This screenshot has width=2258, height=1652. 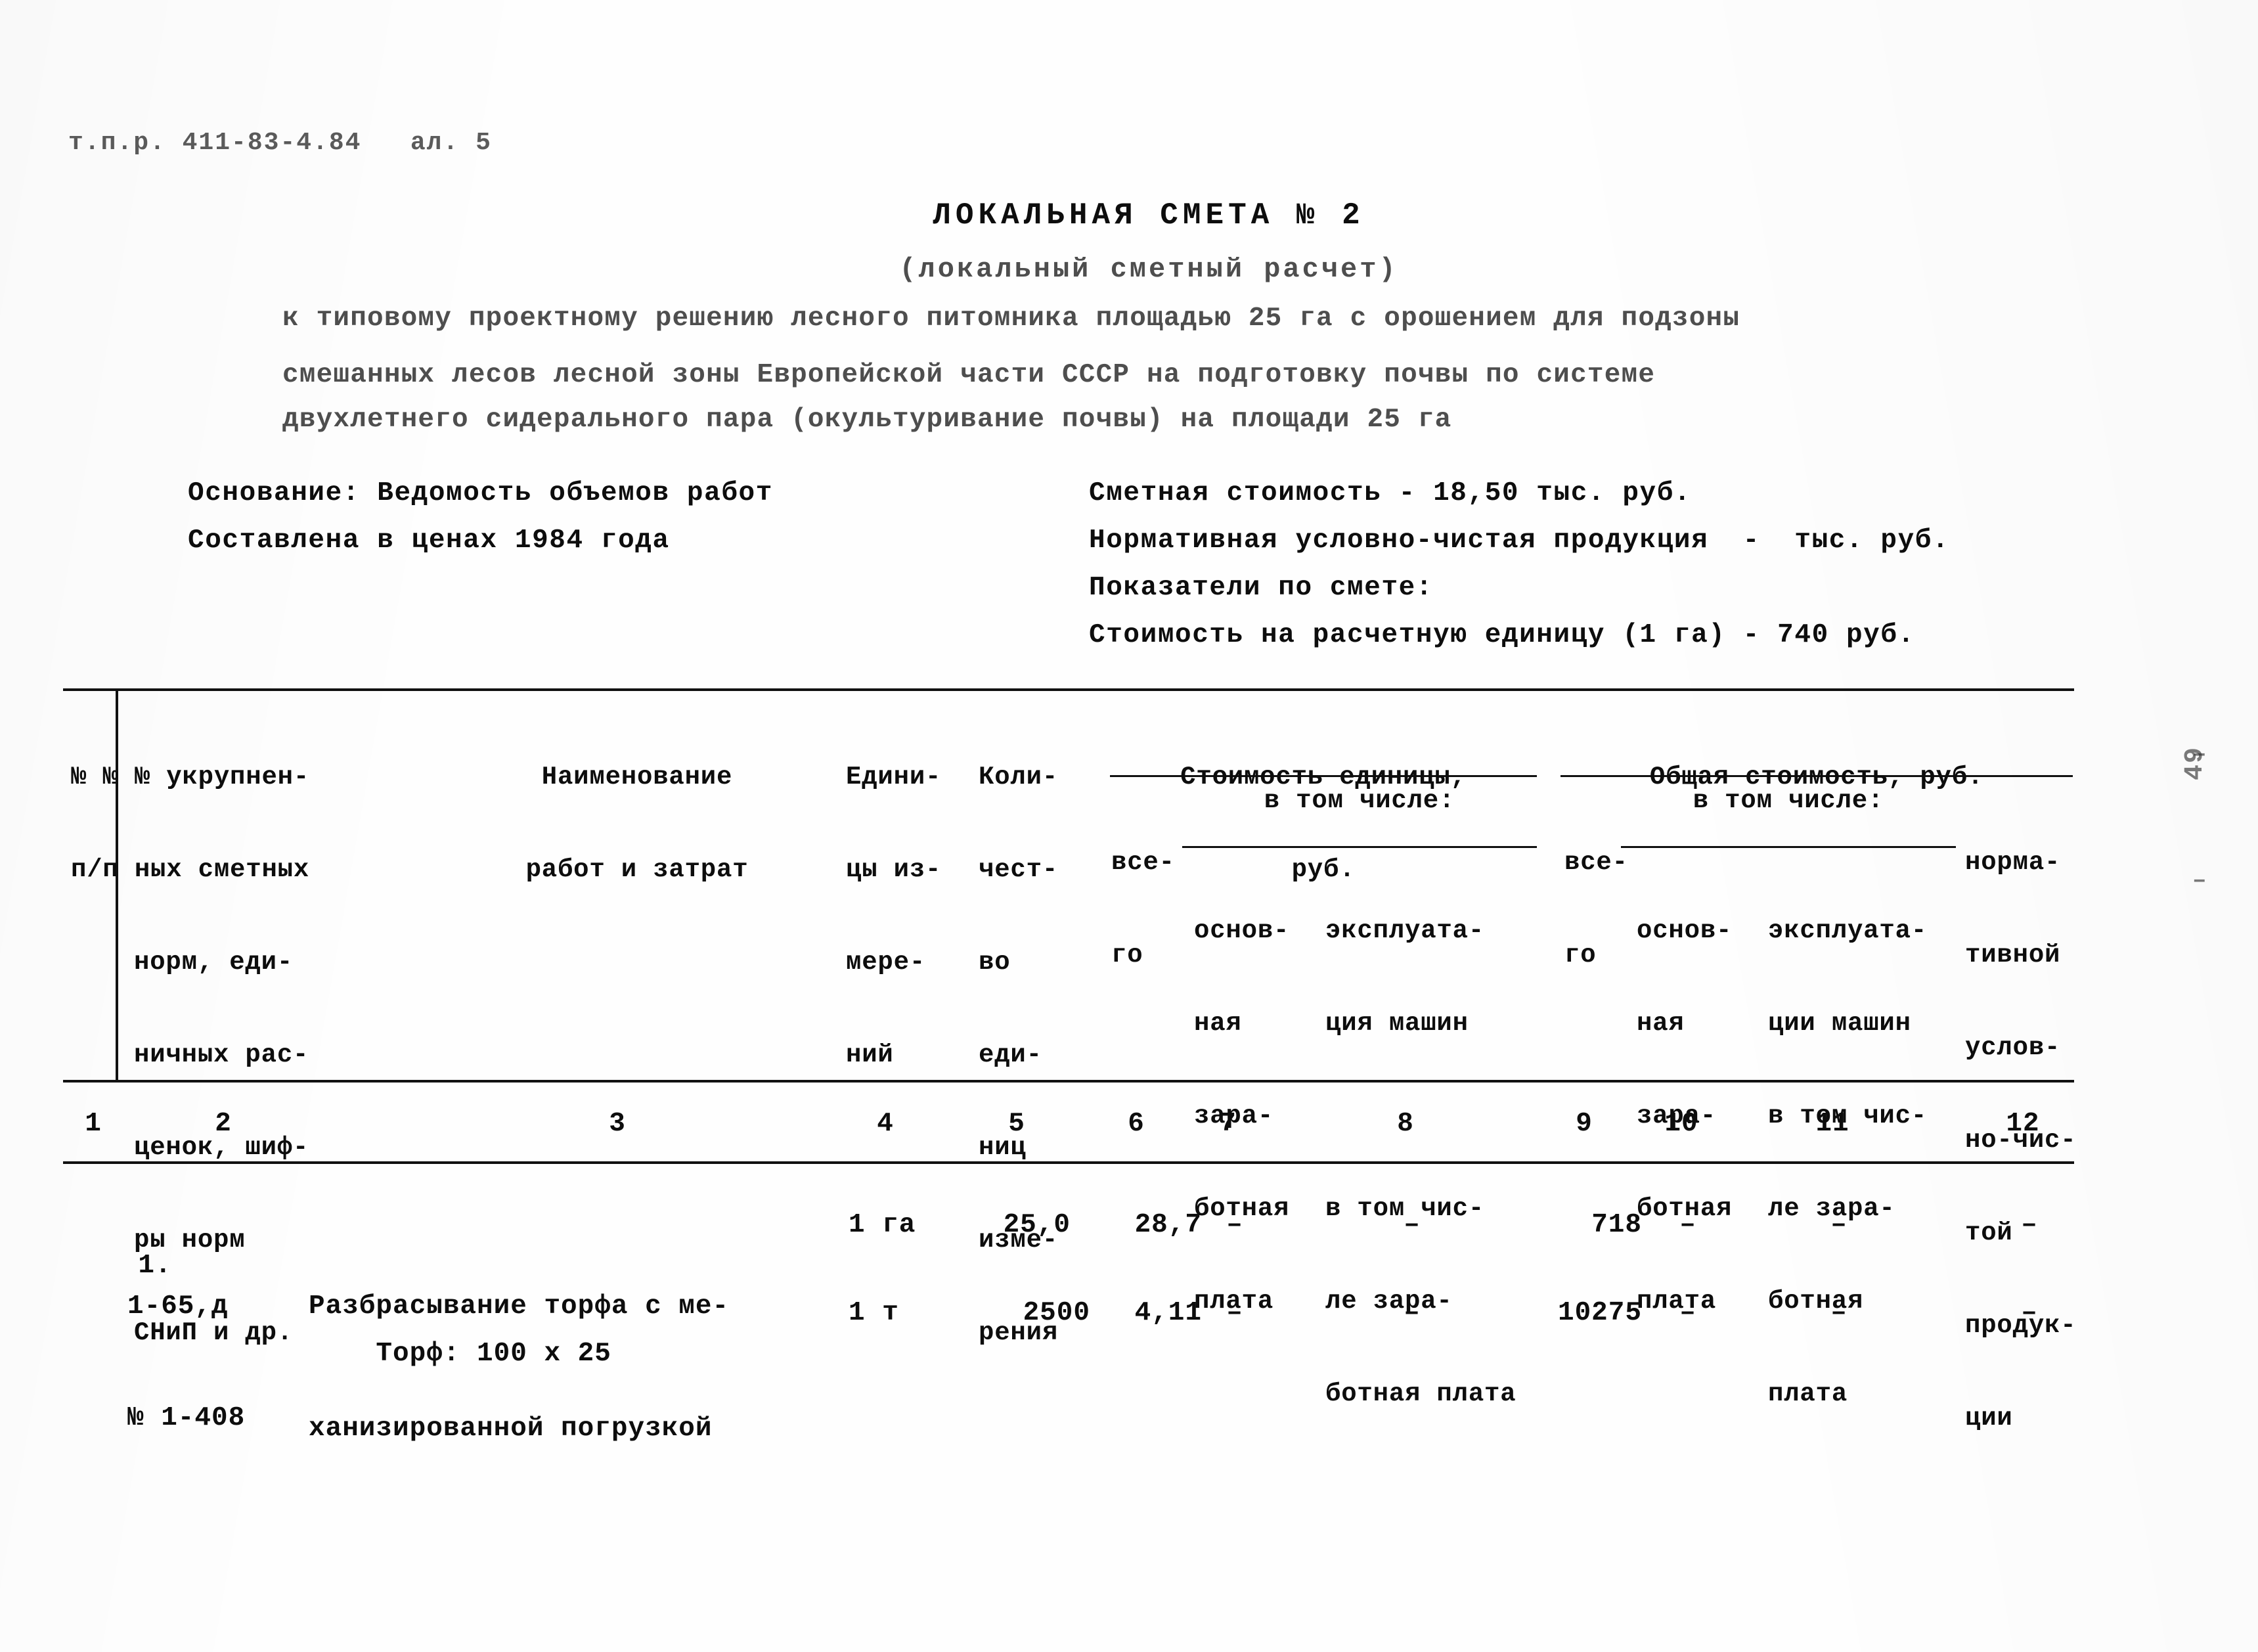 I want to click on meta-basis: Основание: Ведомость объемов работ, so click(x=480, y=493).